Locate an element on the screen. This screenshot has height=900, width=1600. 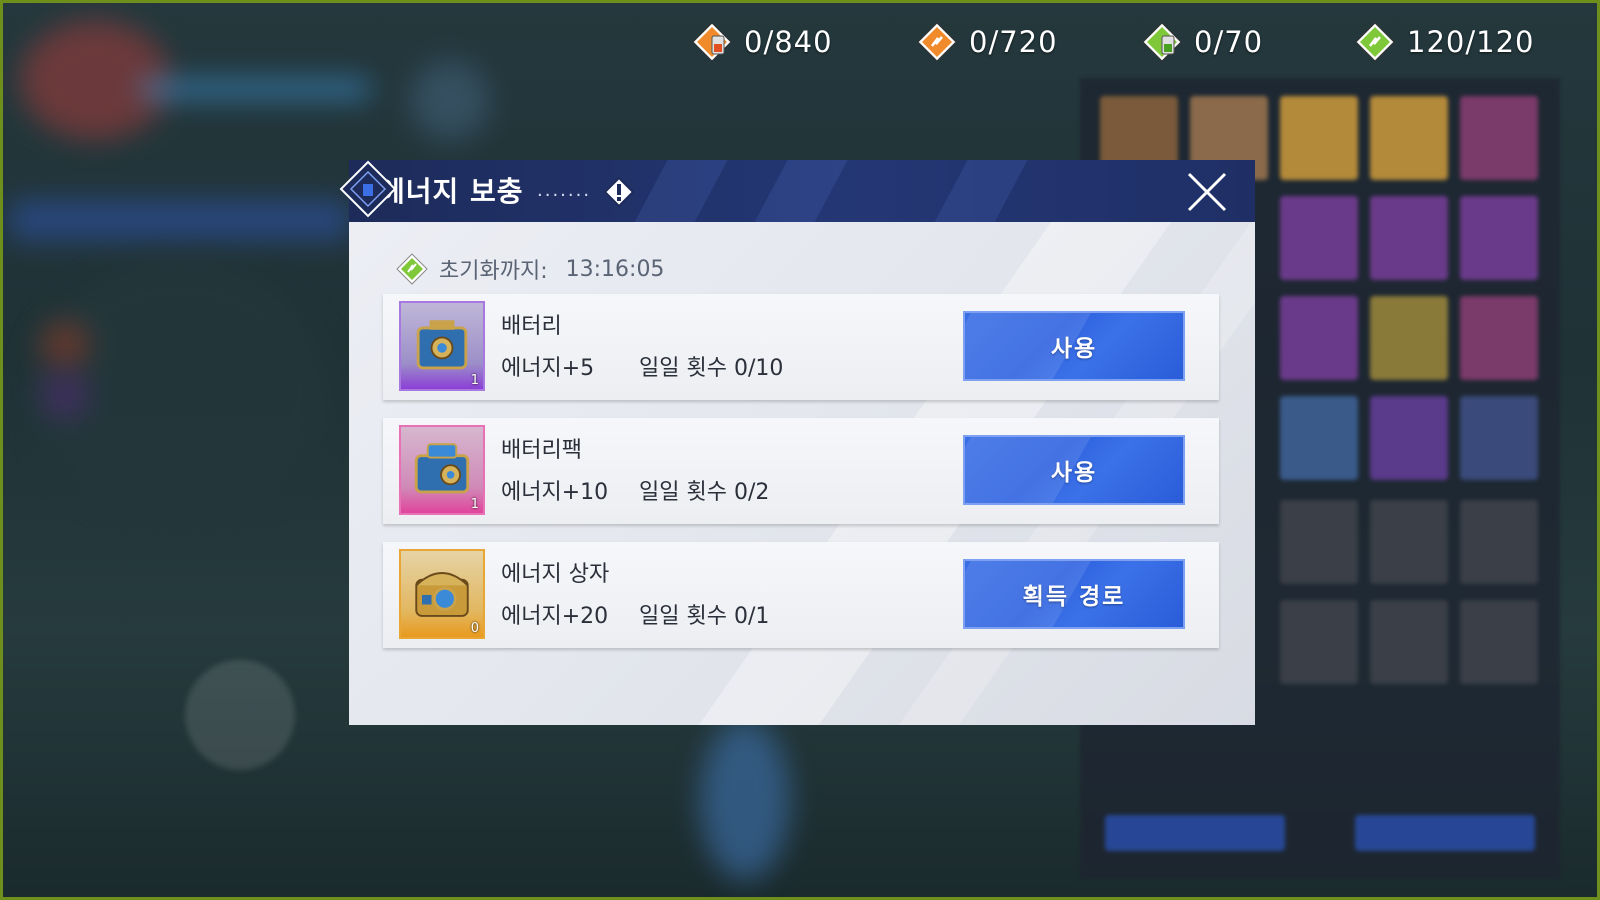
item-energy: 에너지+20 is located at coordinates (555, 616).